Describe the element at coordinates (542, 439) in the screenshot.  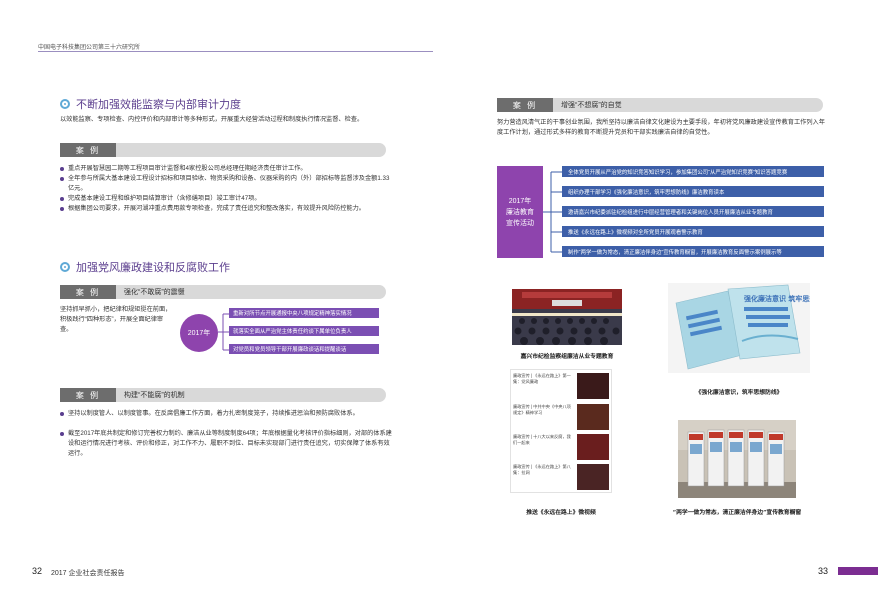
I see `phone-list-item: 廉政宣传 | 十八大以来反腐，我们一起来` at that location.